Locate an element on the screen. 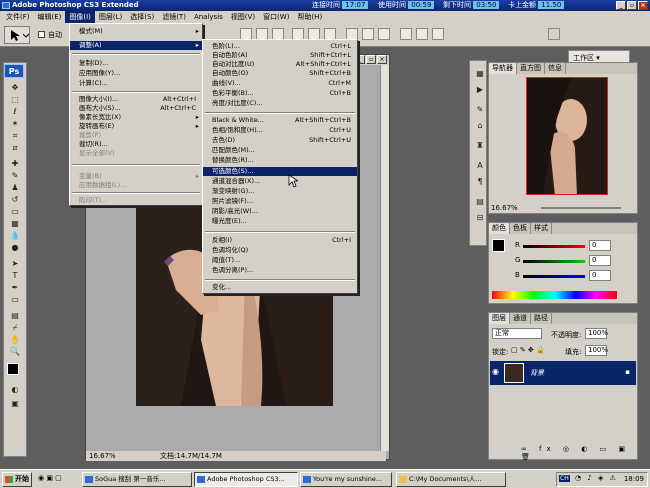  adjust-menu-item: 去色(D) Shift+Ctrl+U is located at coordinates (280, 140).